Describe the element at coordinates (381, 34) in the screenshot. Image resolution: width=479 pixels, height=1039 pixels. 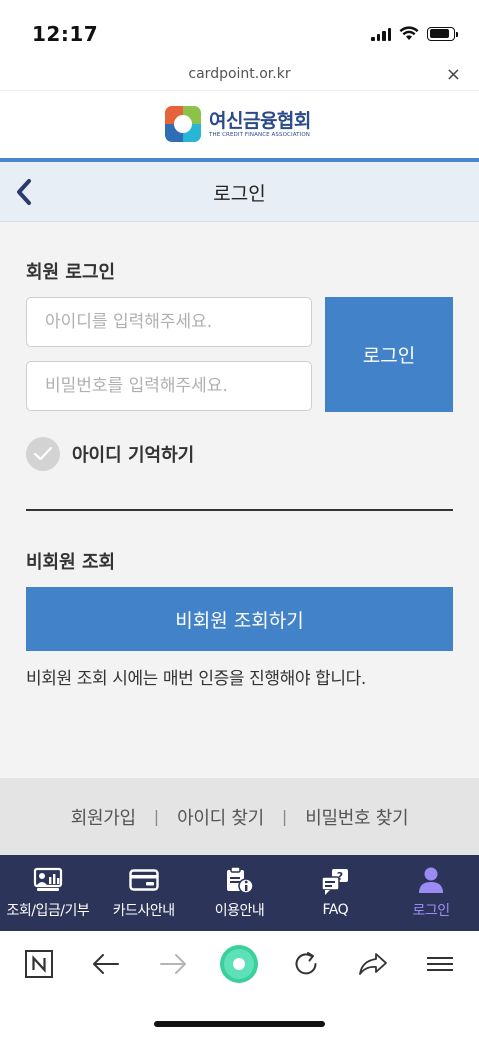
I see `cellular-signal-icon` at that location.